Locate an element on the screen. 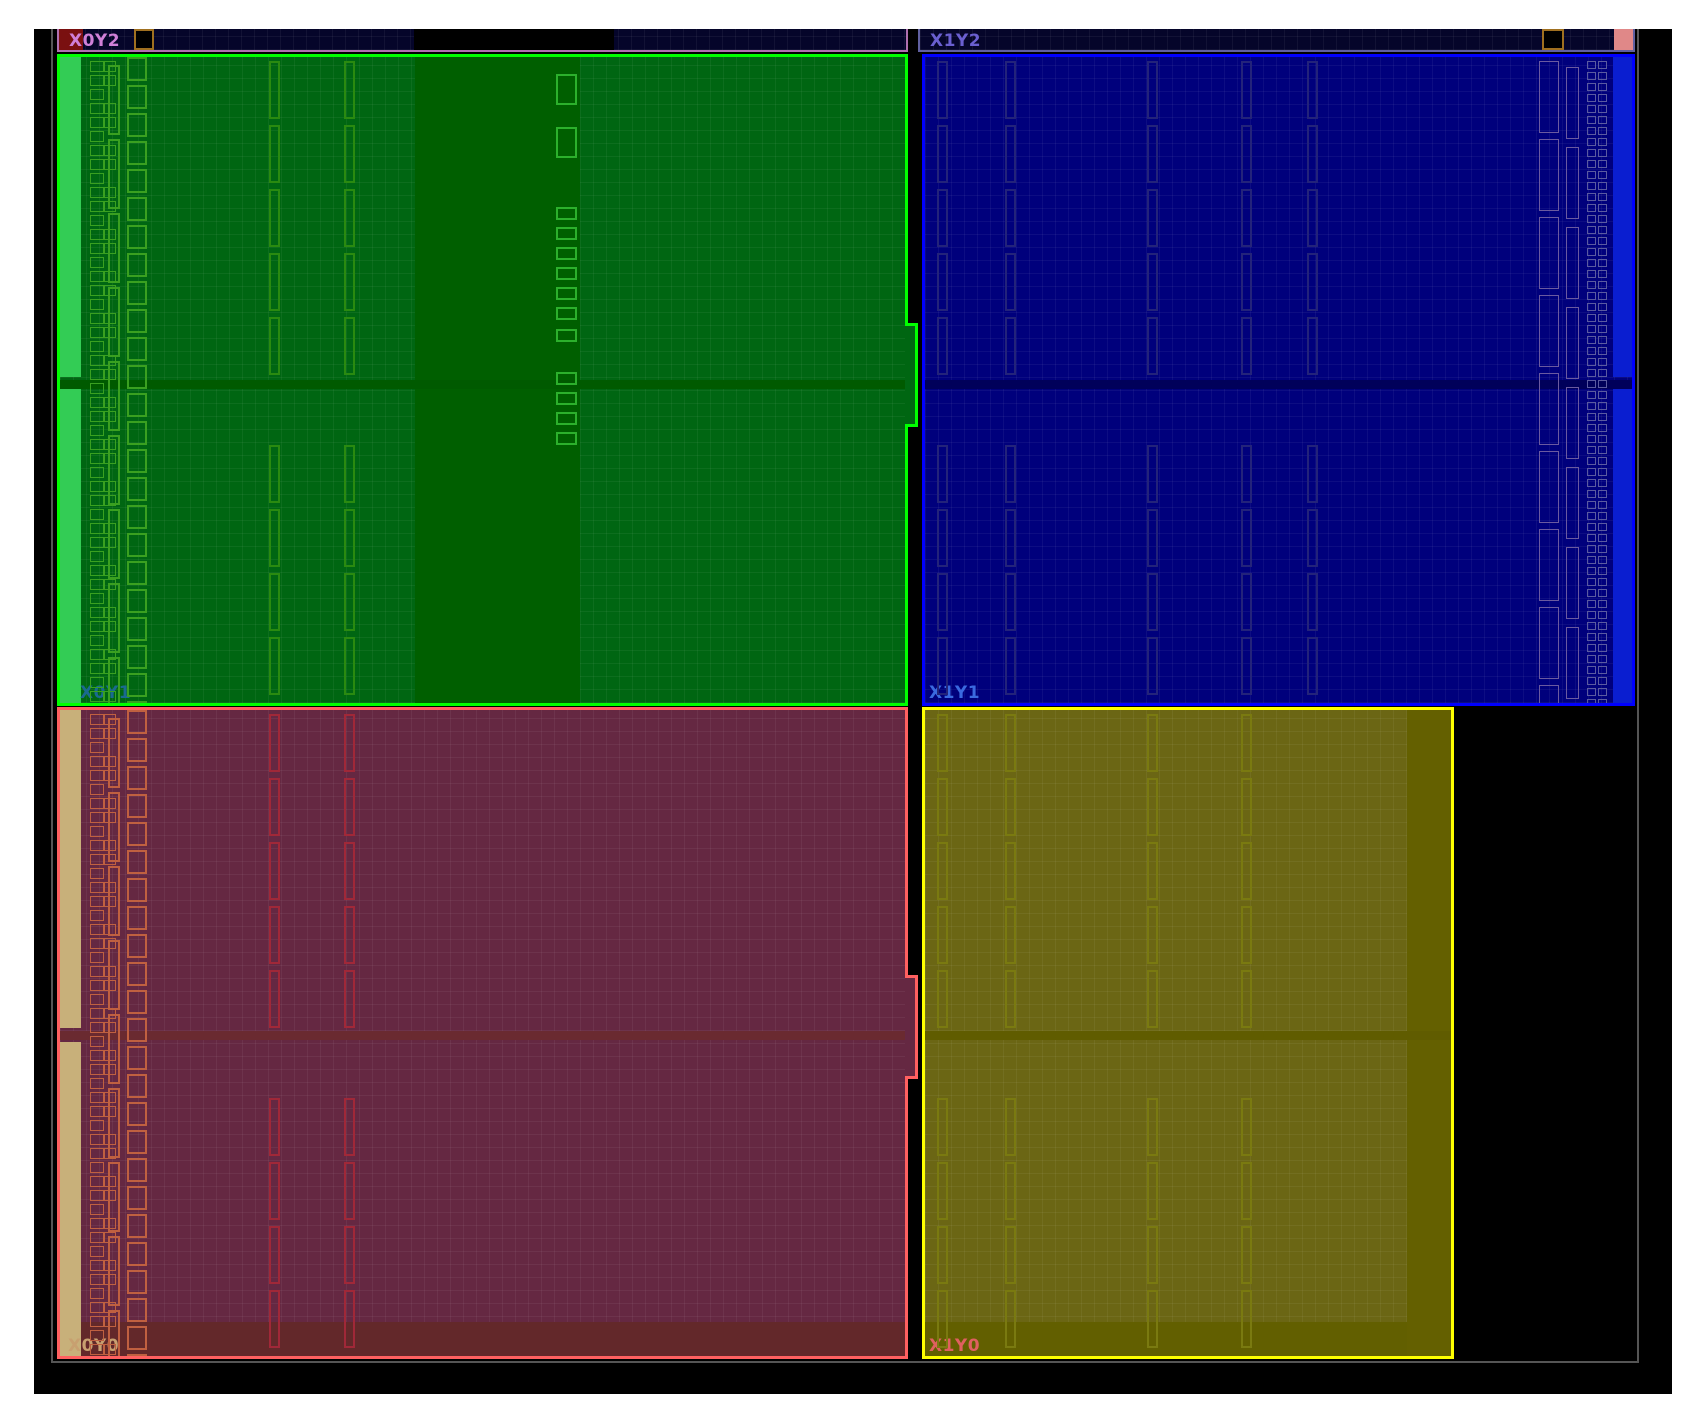  clock-region-x1y2: X1Y2 is located at coordinates (1276, 40).